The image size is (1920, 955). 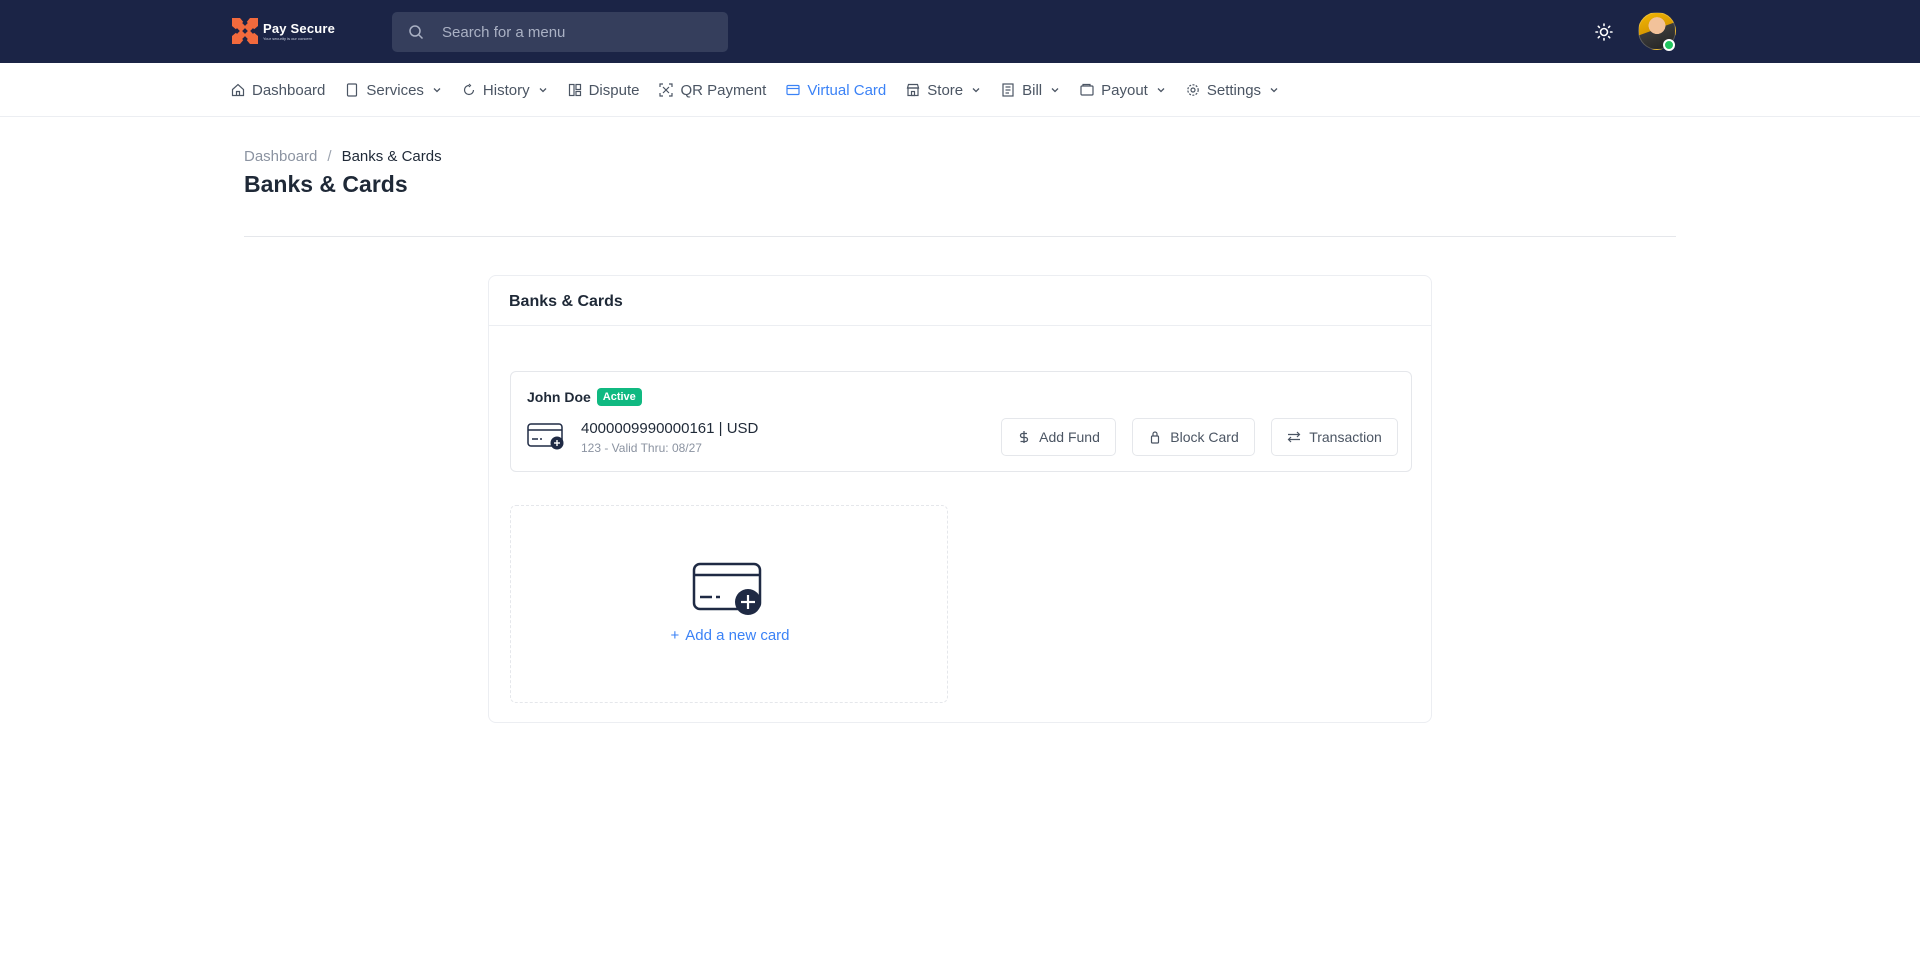 I want to click on card-meta: 123 - Valid Thru: 08/27, so click(x=641, y=448).